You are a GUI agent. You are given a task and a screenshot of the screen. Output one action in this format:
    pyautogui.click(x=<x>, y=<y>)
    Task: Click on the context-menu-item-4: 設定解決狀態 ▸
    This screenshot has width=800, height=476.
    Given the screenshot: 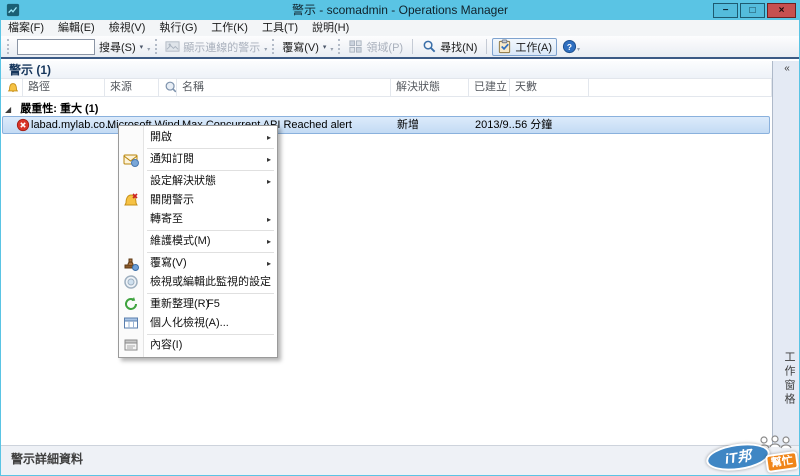 What is the action you would take?
    pyautogui.click(x=198, y=181)
    